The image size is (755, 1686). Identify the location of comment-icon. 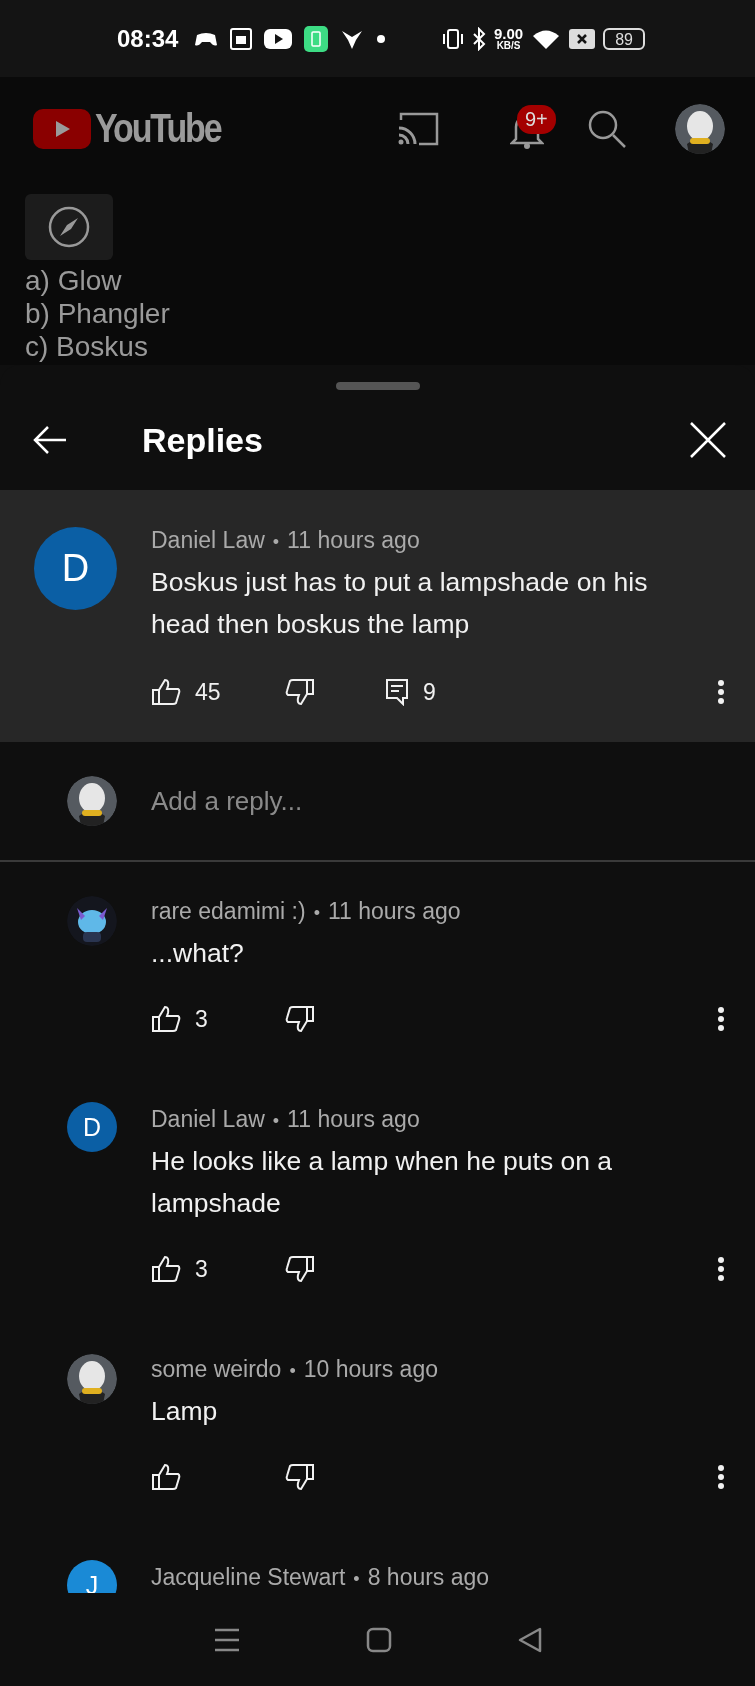
(397, 692).